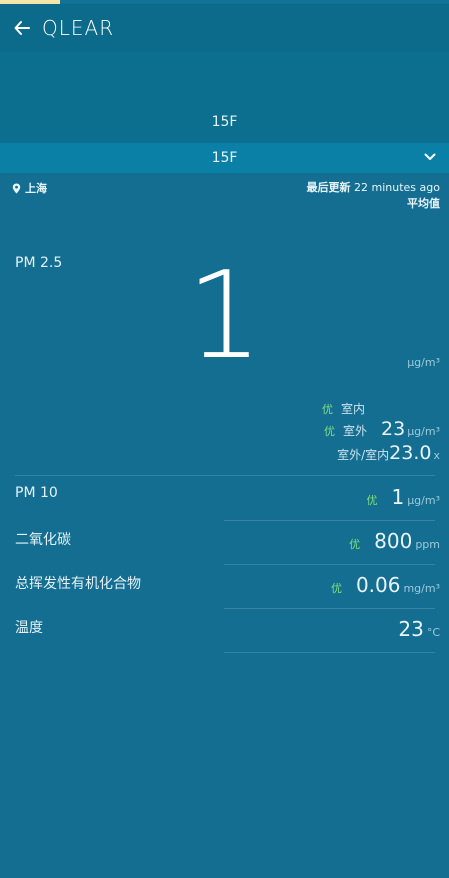 This screenshot has width=449, height=878. What do you see at coordinates (423, 431) in the screenshot?
I see `outdoor-unit: μg/m³` at bounding box center [423, 431].